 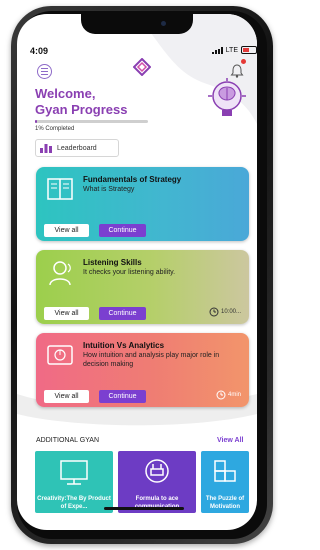 What do you see at coordinates (112, 262) in the screenshot?
I see `course-title: Listening Skills` at bounding box center [112, 262].